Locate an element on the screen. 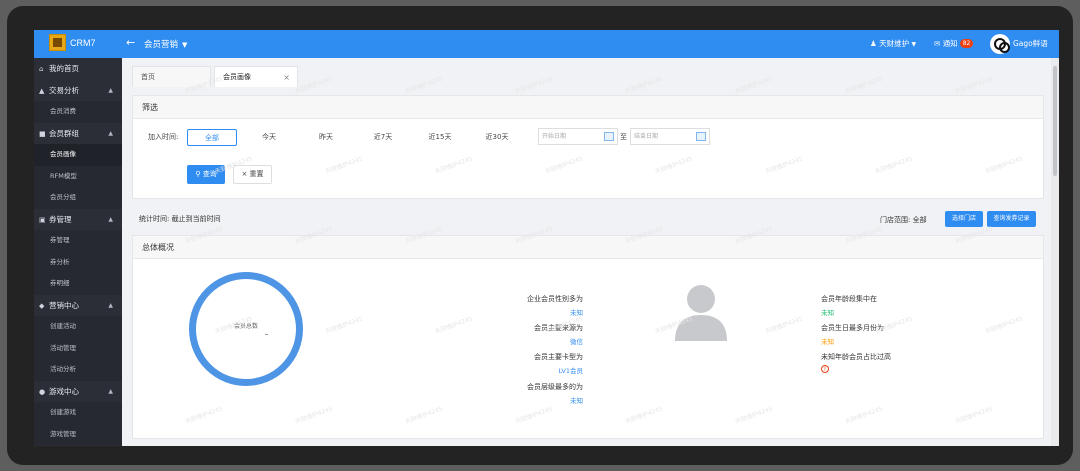 The image size is (1080, 471). sidebar-item-coupon-detail: 券明细 is located at coordinates (78, 284).